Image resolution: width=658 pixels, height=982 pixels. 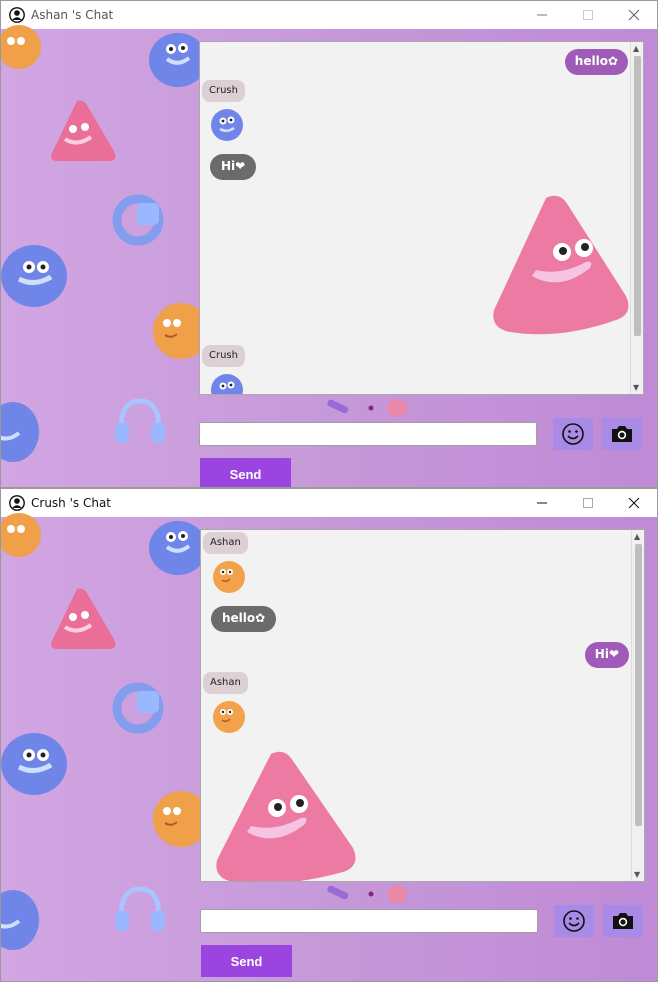 I want to click on window-title: Crush 's Chat, so click(x=71, y=503).